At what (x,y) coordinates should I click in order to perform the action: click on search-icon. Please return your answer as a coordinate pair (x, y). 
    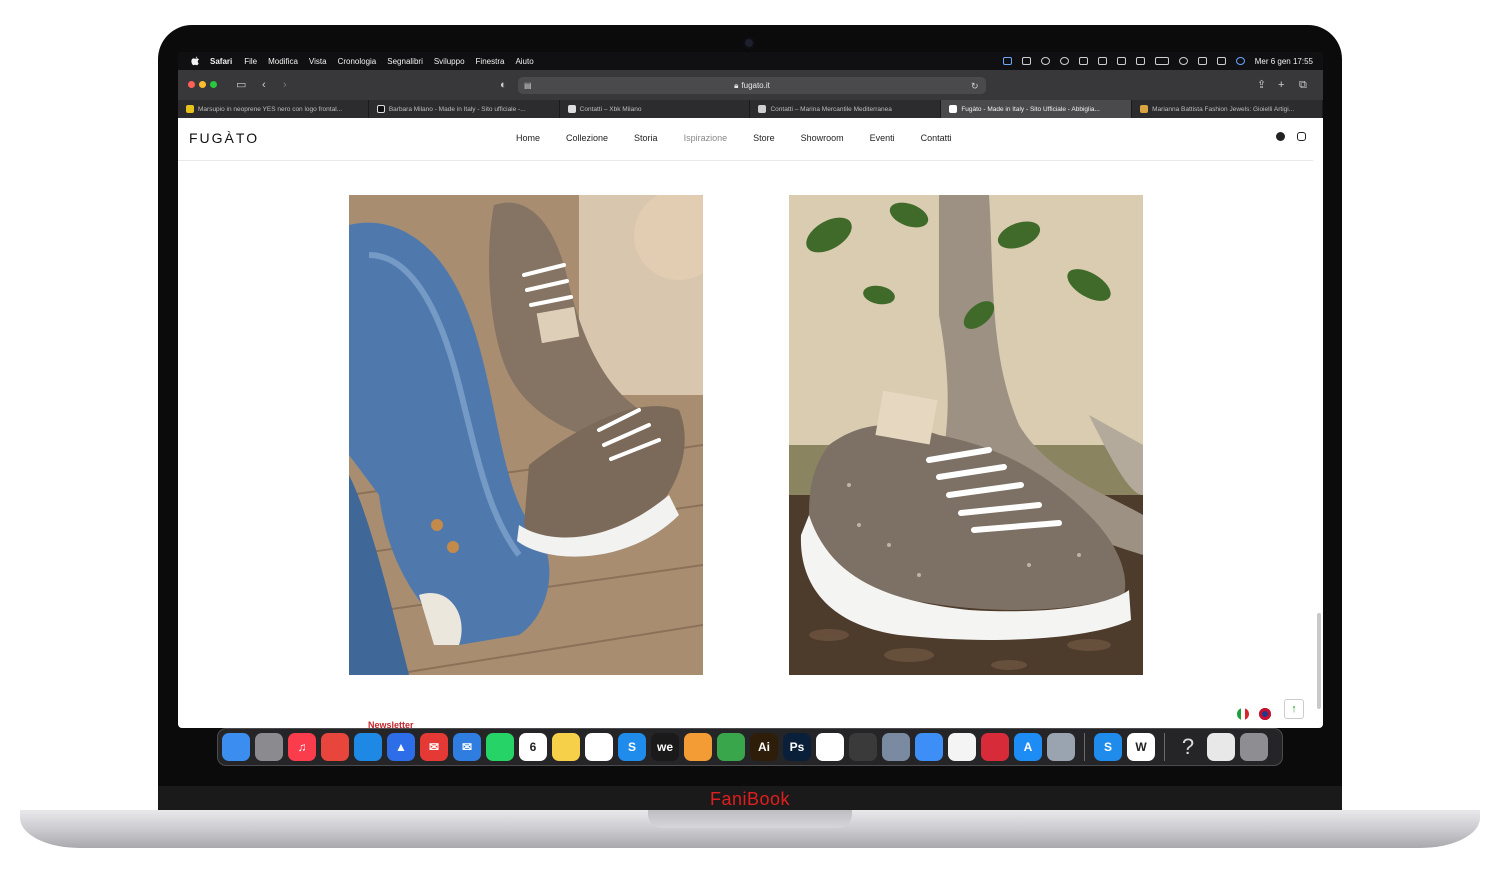
    Looking at the image, I should click on (1202, 61).